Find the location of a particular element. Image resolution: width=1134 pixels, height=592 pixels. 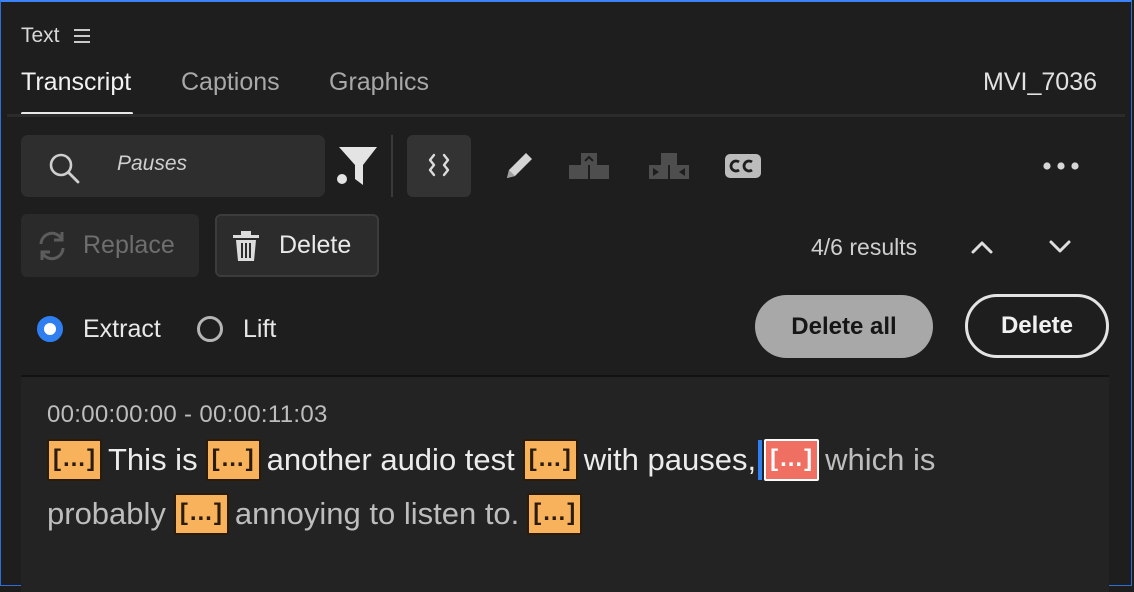

transcript-line: probably […] annoying to listen to. […] is located at coordinates (317, 514).